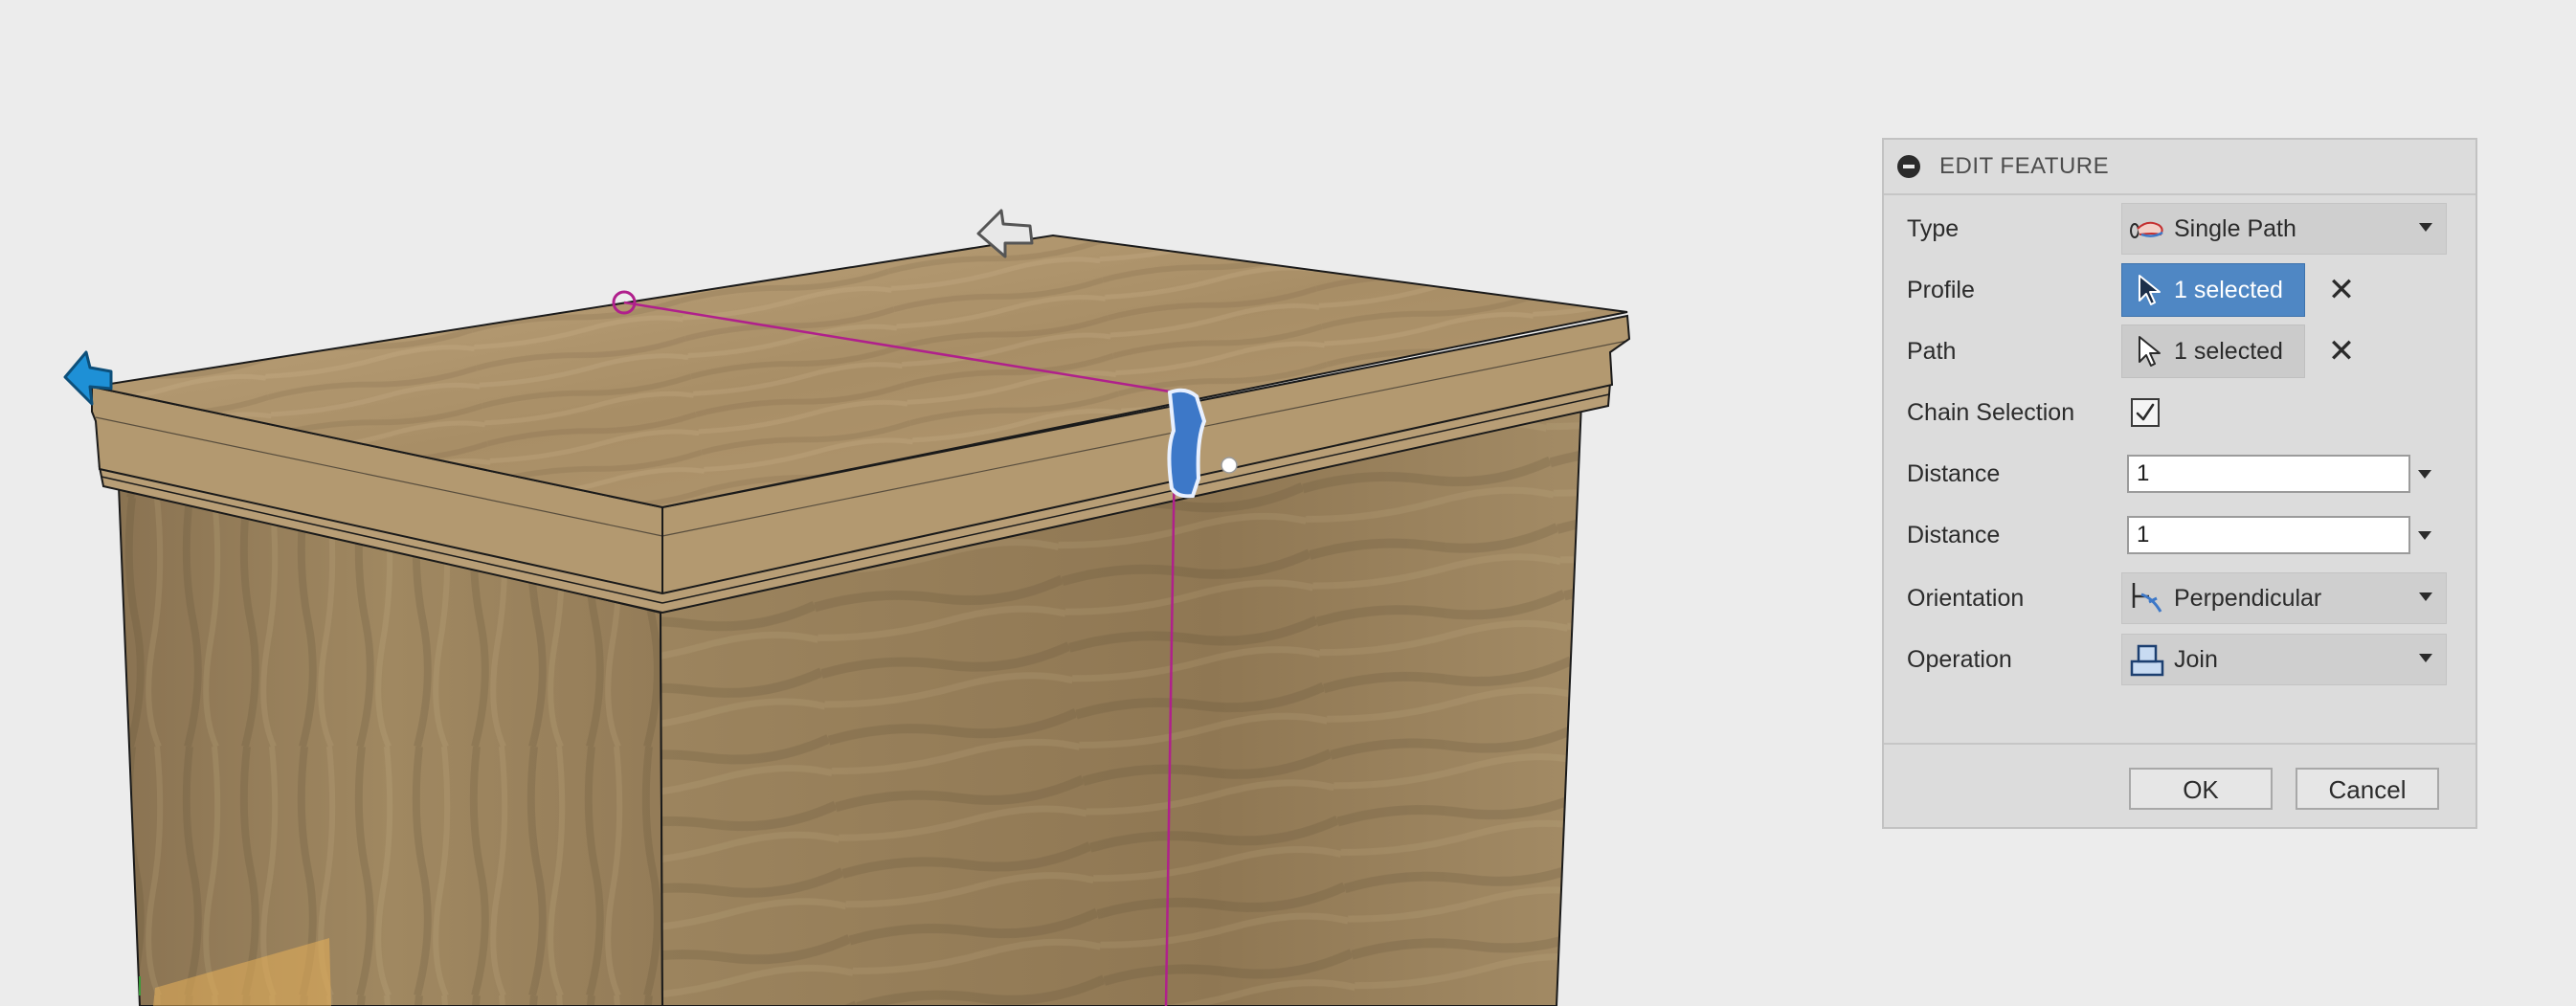 Image resolution: width=2576 pixels, height=1006 pixels. I want to click on checkmark-icon, so click(2145, 412).